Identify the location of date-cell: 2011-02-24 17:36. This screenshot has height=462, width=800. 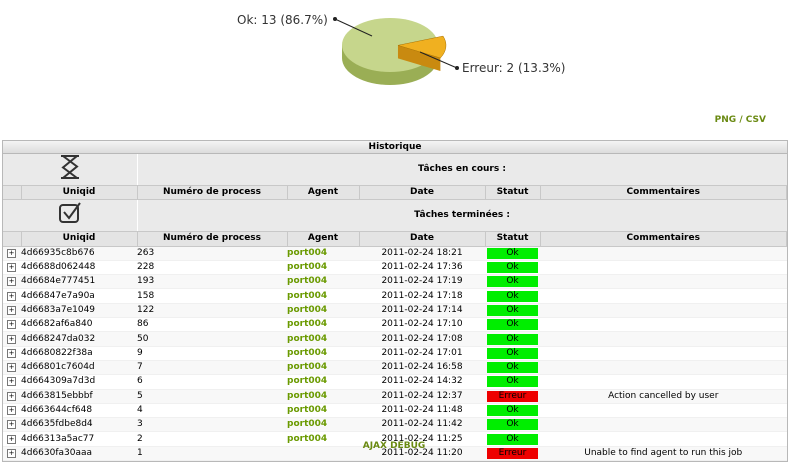
(422, 268).